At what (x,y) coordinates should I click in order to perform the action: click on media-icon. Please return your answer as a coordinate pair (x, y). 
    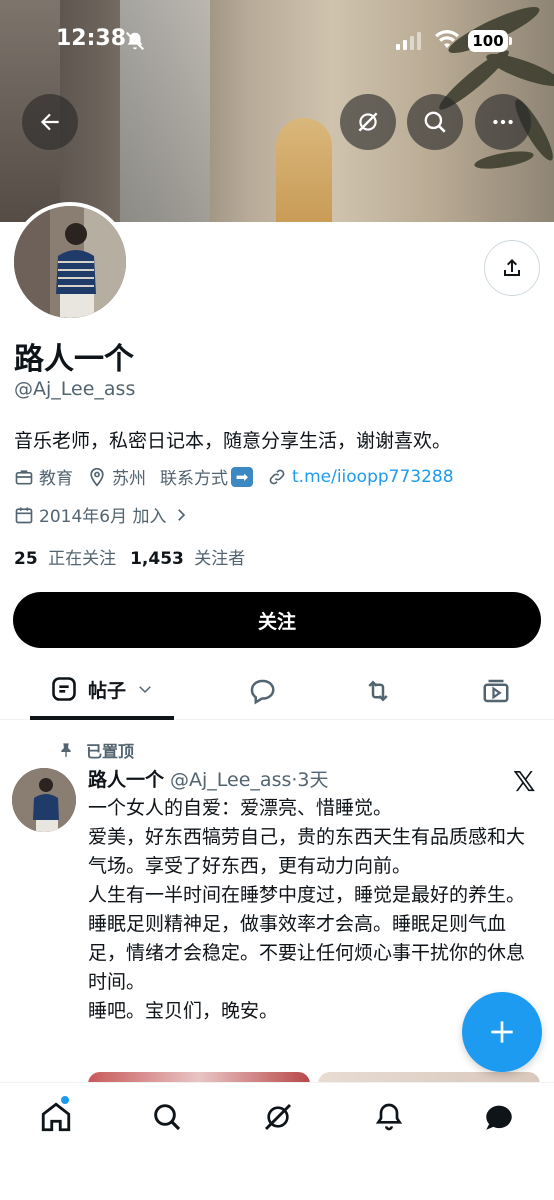
    Looking at the image, I should click on (496, 691).